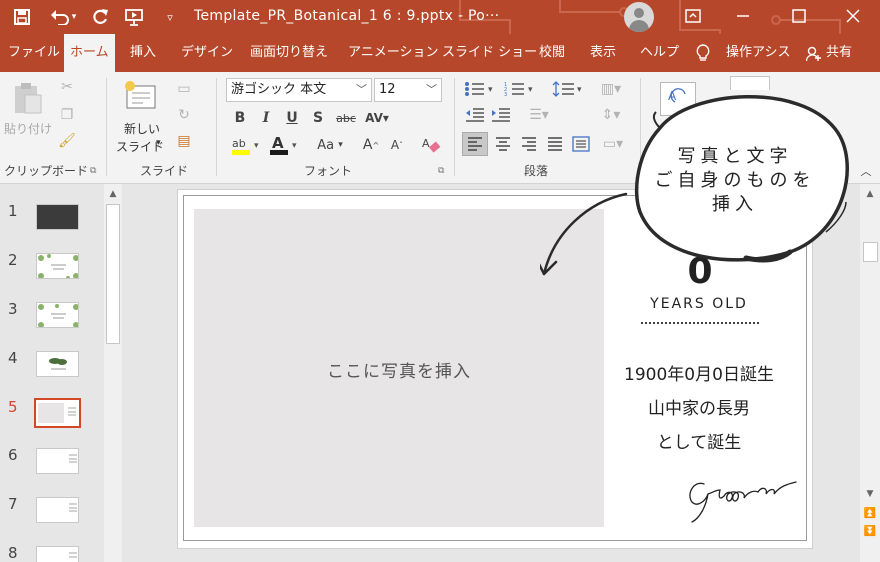  I want to click on strikethrough-icon: abc, so click(346, 118).